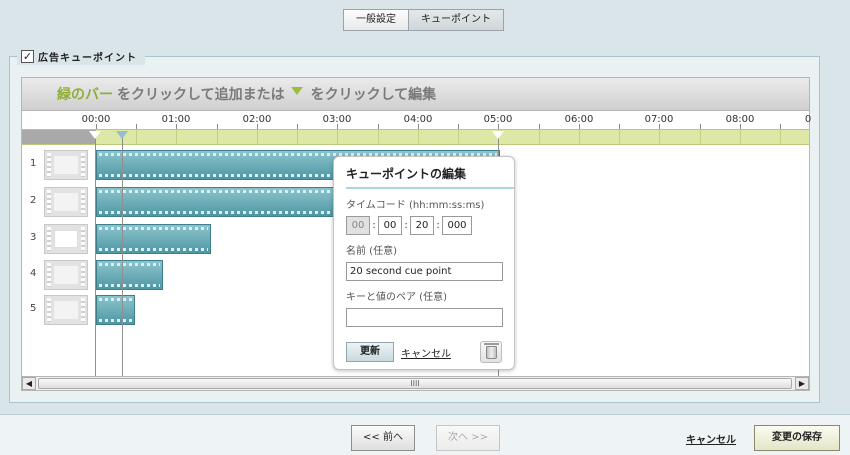  Describe the element at coordinates (33, 273) in the screenshot. I see `track-number: 4` at that location.